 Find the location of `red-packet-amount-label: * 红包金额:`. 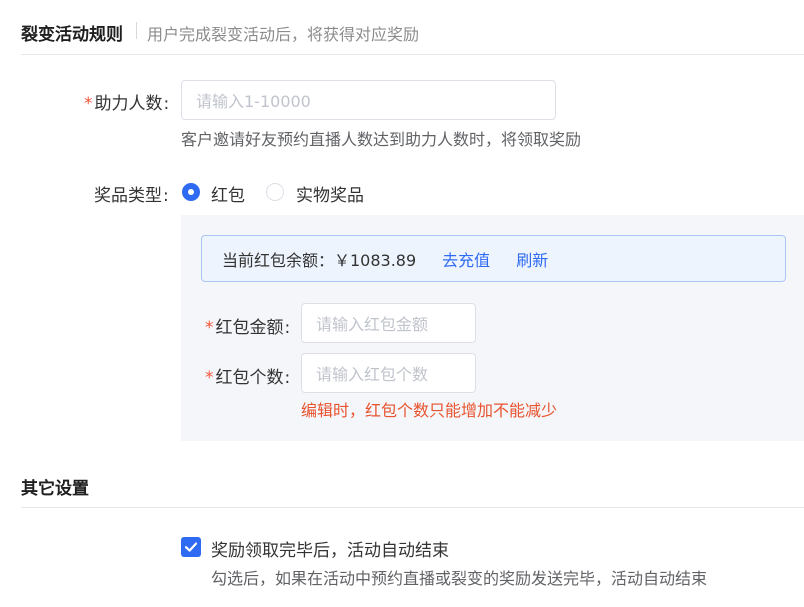

red-packet-amount-label: * 红包金额: is located at coordinates (248, 328).